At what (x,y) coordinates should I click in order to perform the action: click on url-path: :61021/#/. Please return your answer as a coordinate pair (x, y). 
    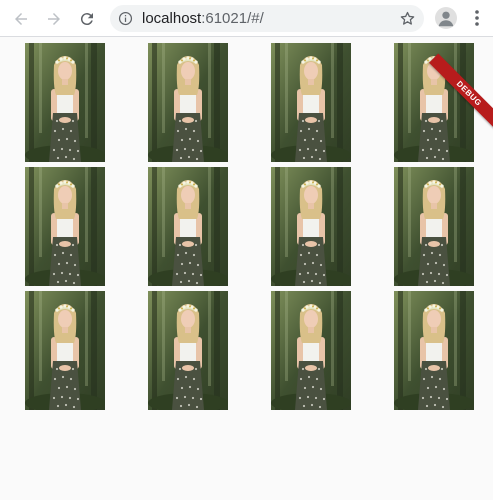
    Looking at the image, I should click on (232, 18).